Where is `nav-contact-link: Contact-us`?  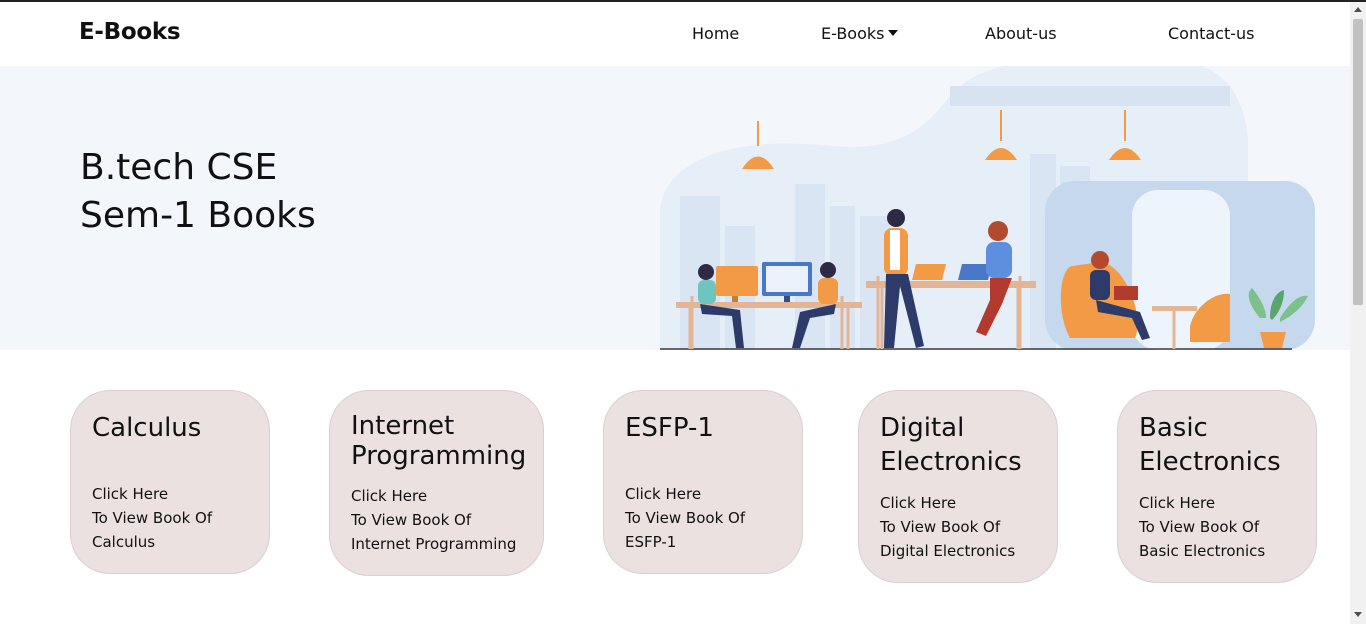
nav-contact-link: Contact-us is located at coordinates (1211, 33).